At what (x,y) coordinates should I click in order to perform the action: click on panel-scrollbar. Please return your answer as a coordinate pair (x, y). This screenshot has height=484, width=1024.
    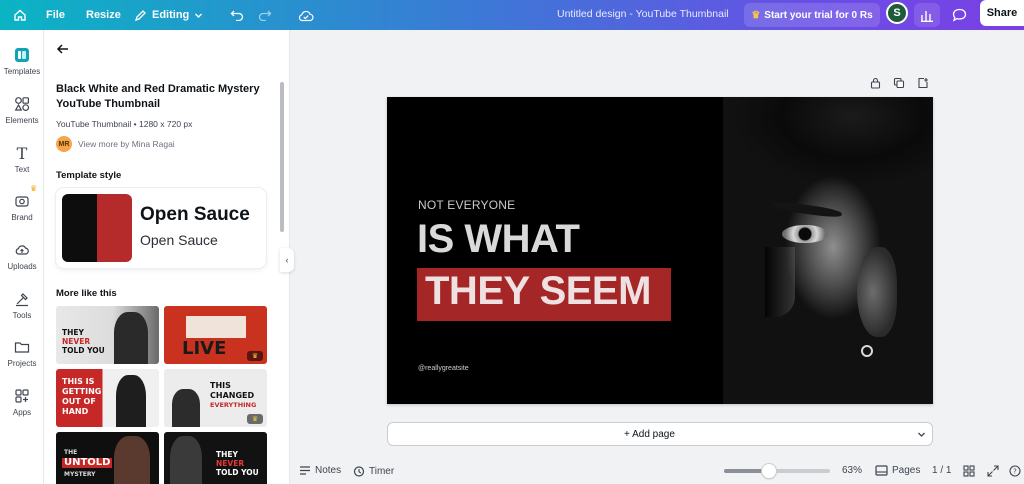
    Looking at the image, I should click on (282, 157).